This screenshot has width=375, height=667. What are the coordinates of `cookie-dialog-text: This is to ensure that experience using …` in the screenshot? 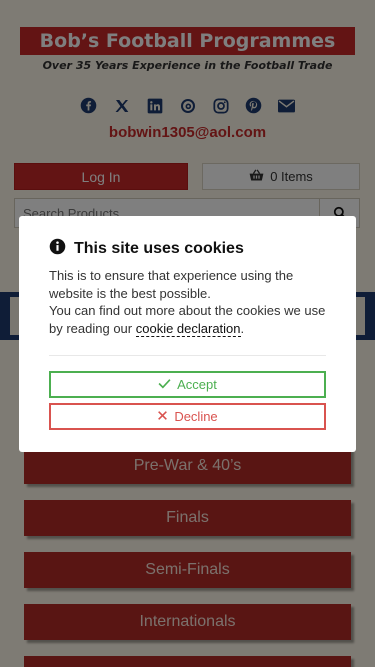 It's located at (190, 302).